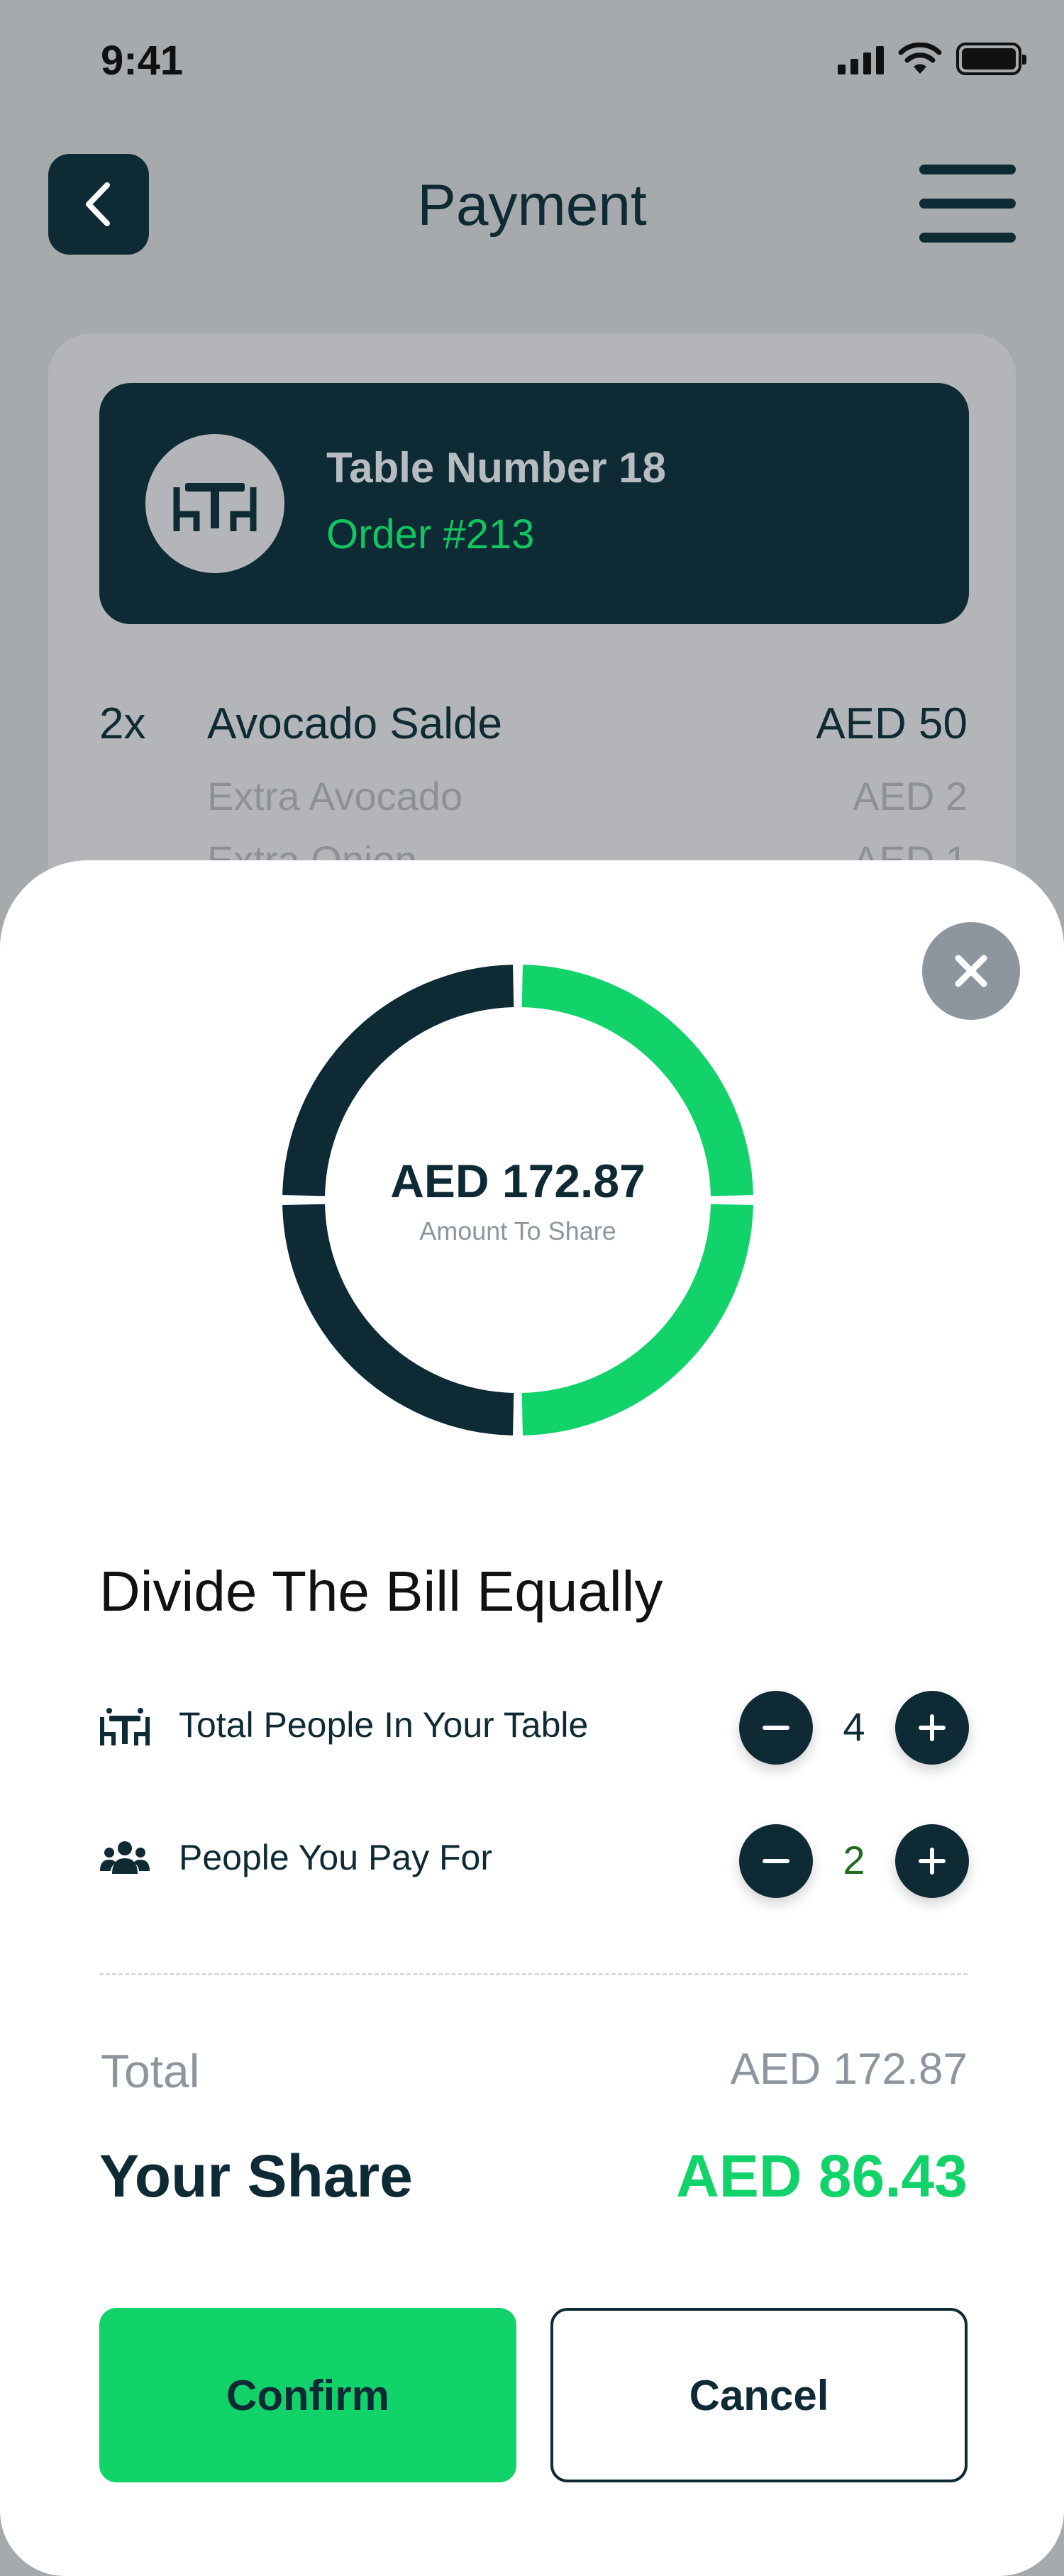  I want to click on table-icon, so click(125, 1727).